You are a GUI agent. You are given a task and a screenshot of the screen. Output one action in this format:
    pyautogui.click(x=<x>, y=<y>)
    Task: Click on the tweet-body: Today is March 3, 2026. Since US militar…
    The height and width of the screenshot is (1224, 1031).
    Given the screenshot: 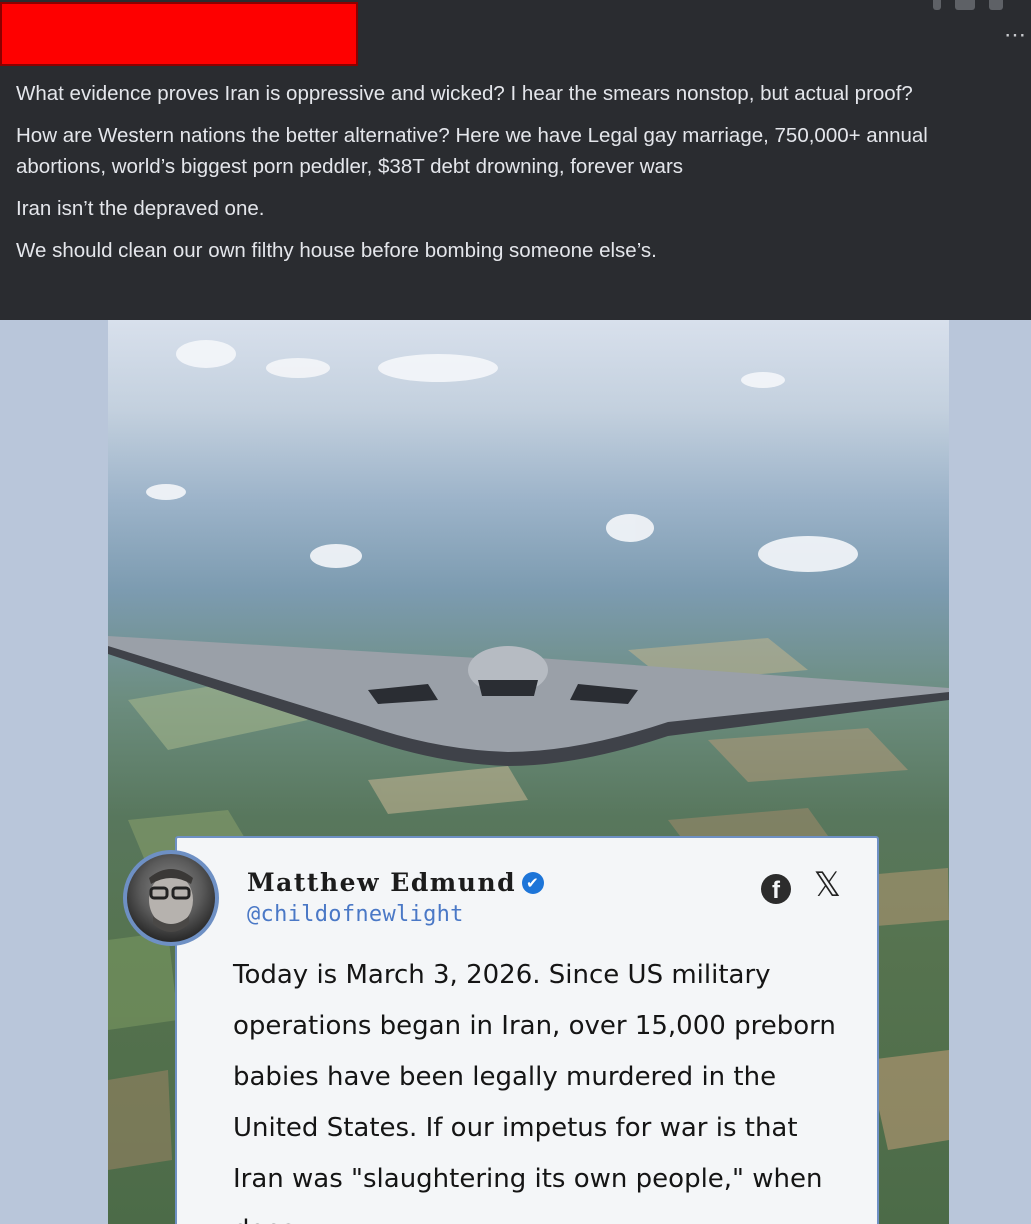 What is the action you would take?
    pyautogui.click(x=534, y=1092)
    